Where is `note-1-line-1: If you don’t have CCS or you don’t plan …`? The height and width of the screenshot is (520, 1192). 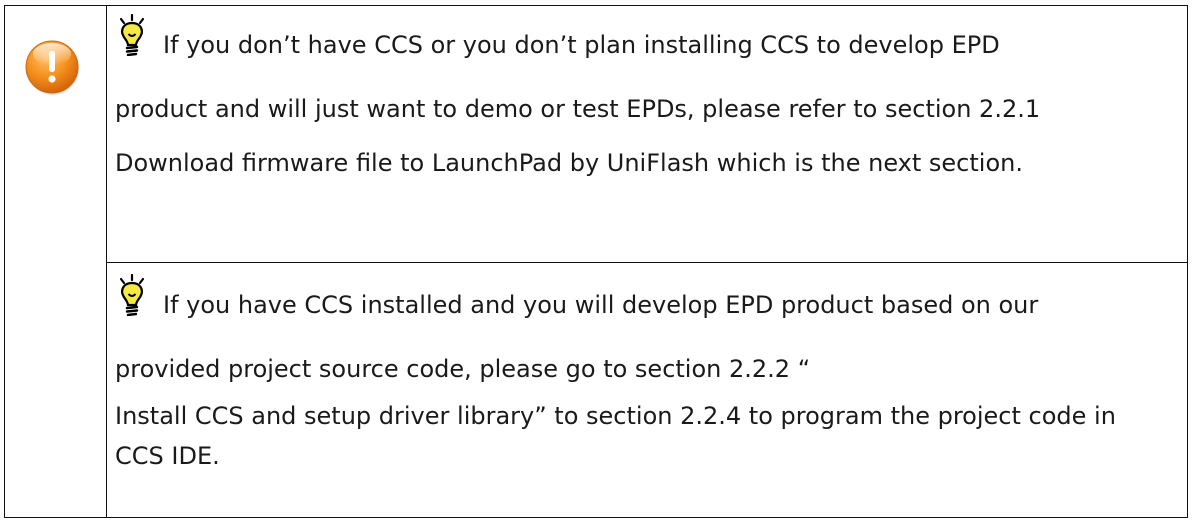
note-1-line-1: If you don’t have CCS or you don’t plan … is located at coordinates (581, 45).